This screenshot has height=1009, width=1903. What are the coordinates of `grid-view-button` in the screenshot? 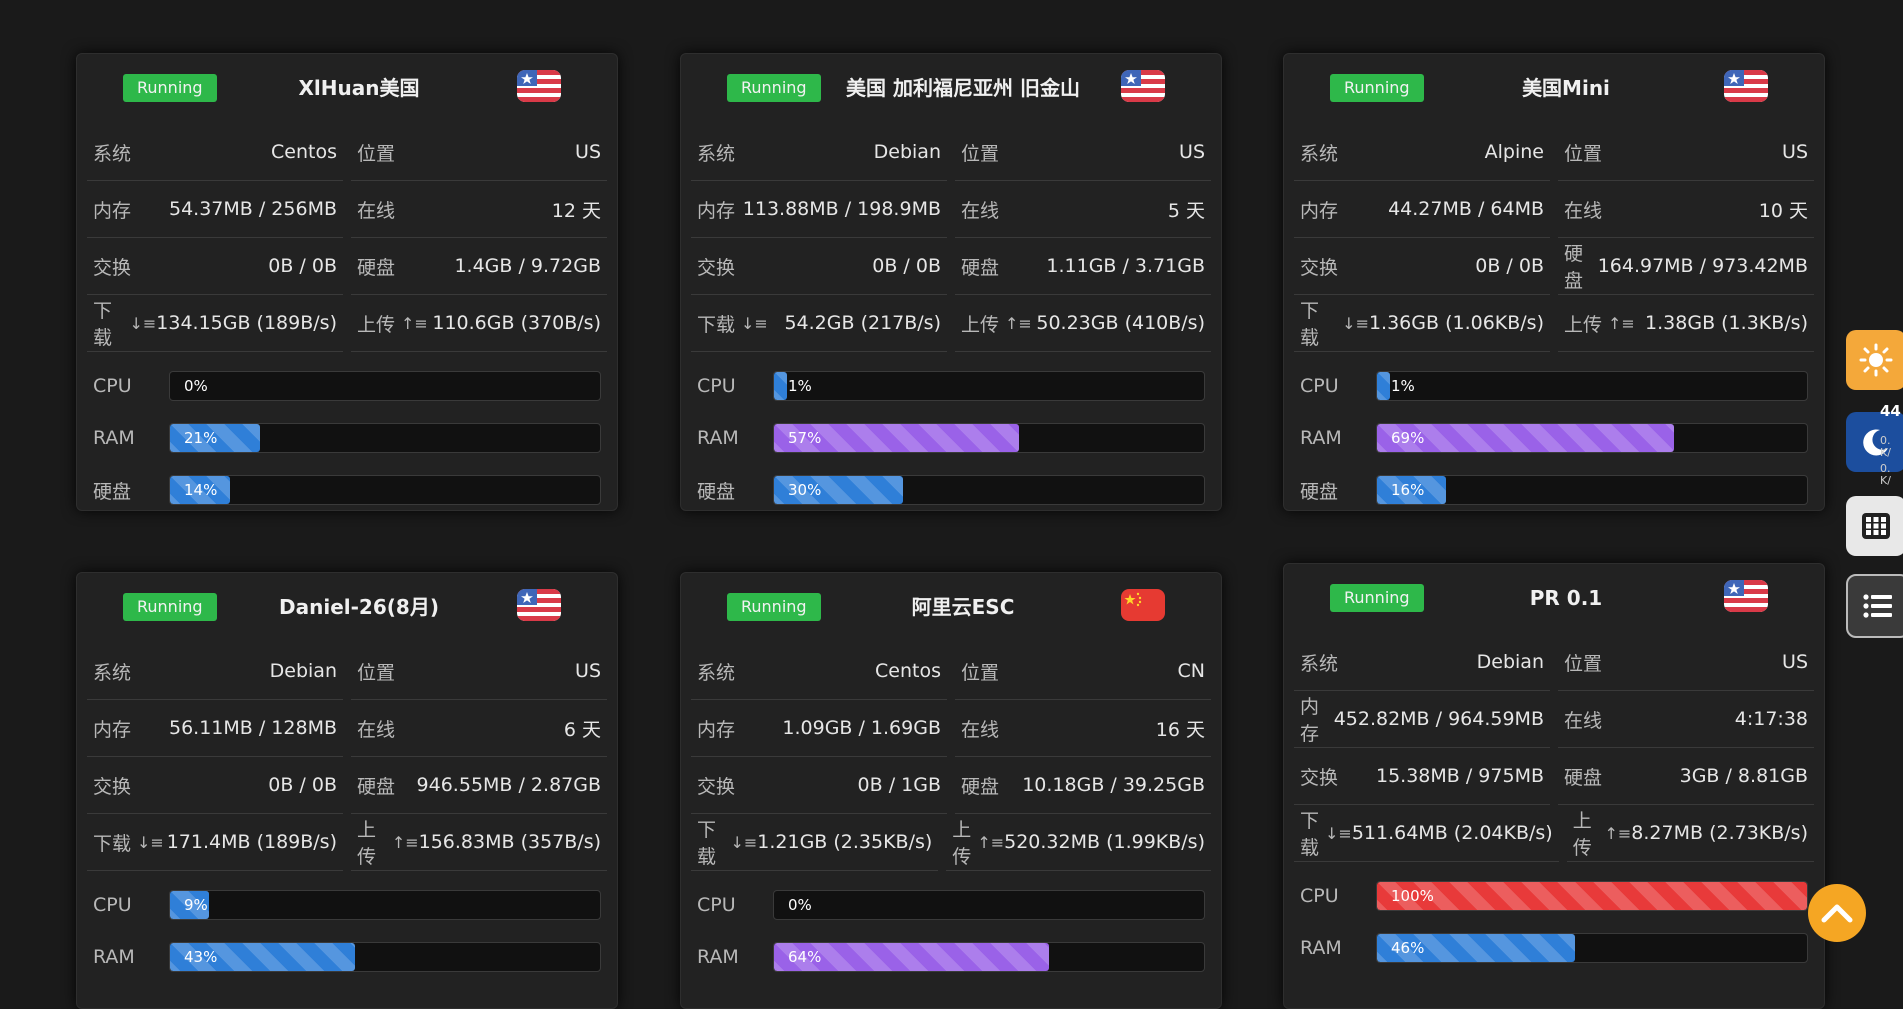 It's located at (1874, 526).